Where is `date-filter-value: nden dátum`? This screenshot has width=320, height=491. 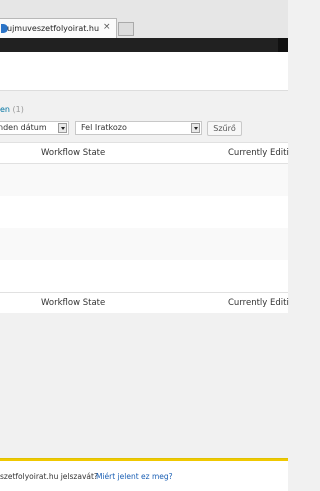 date-filter-value: nden dátum is located at coordinates (23, 127).